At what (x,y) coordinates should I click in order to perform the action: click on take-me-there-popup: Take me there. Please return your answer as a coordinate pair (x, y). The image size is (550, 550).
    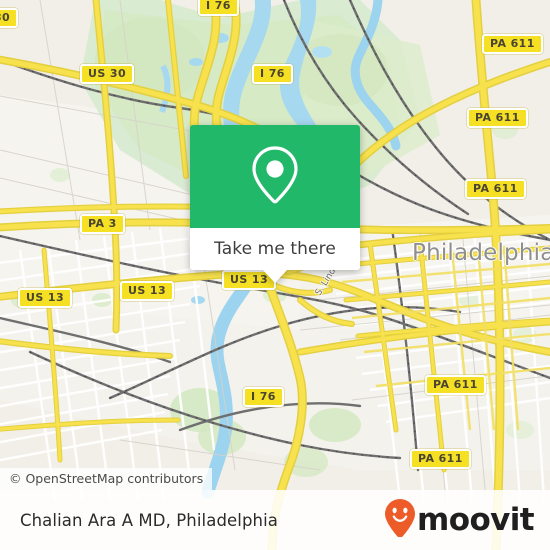
    Looking at the image, I should click on (275, 204).